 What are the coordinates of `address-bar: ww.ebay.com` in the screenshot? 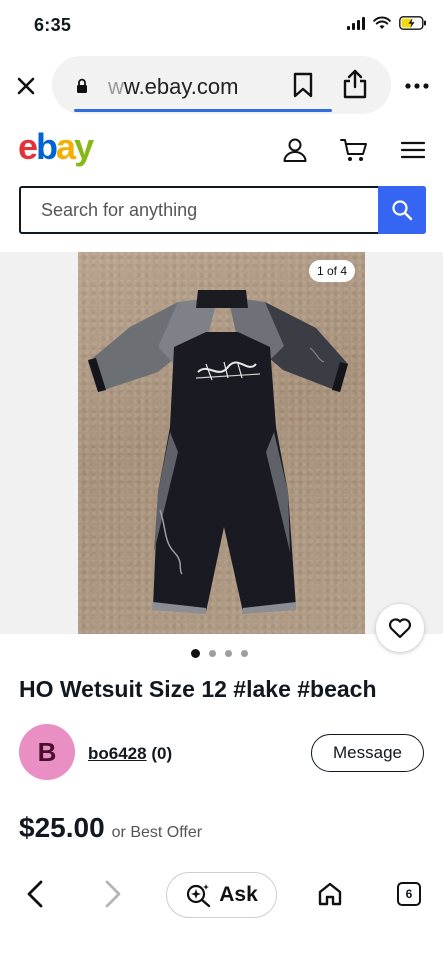 It's located at (221, 85).